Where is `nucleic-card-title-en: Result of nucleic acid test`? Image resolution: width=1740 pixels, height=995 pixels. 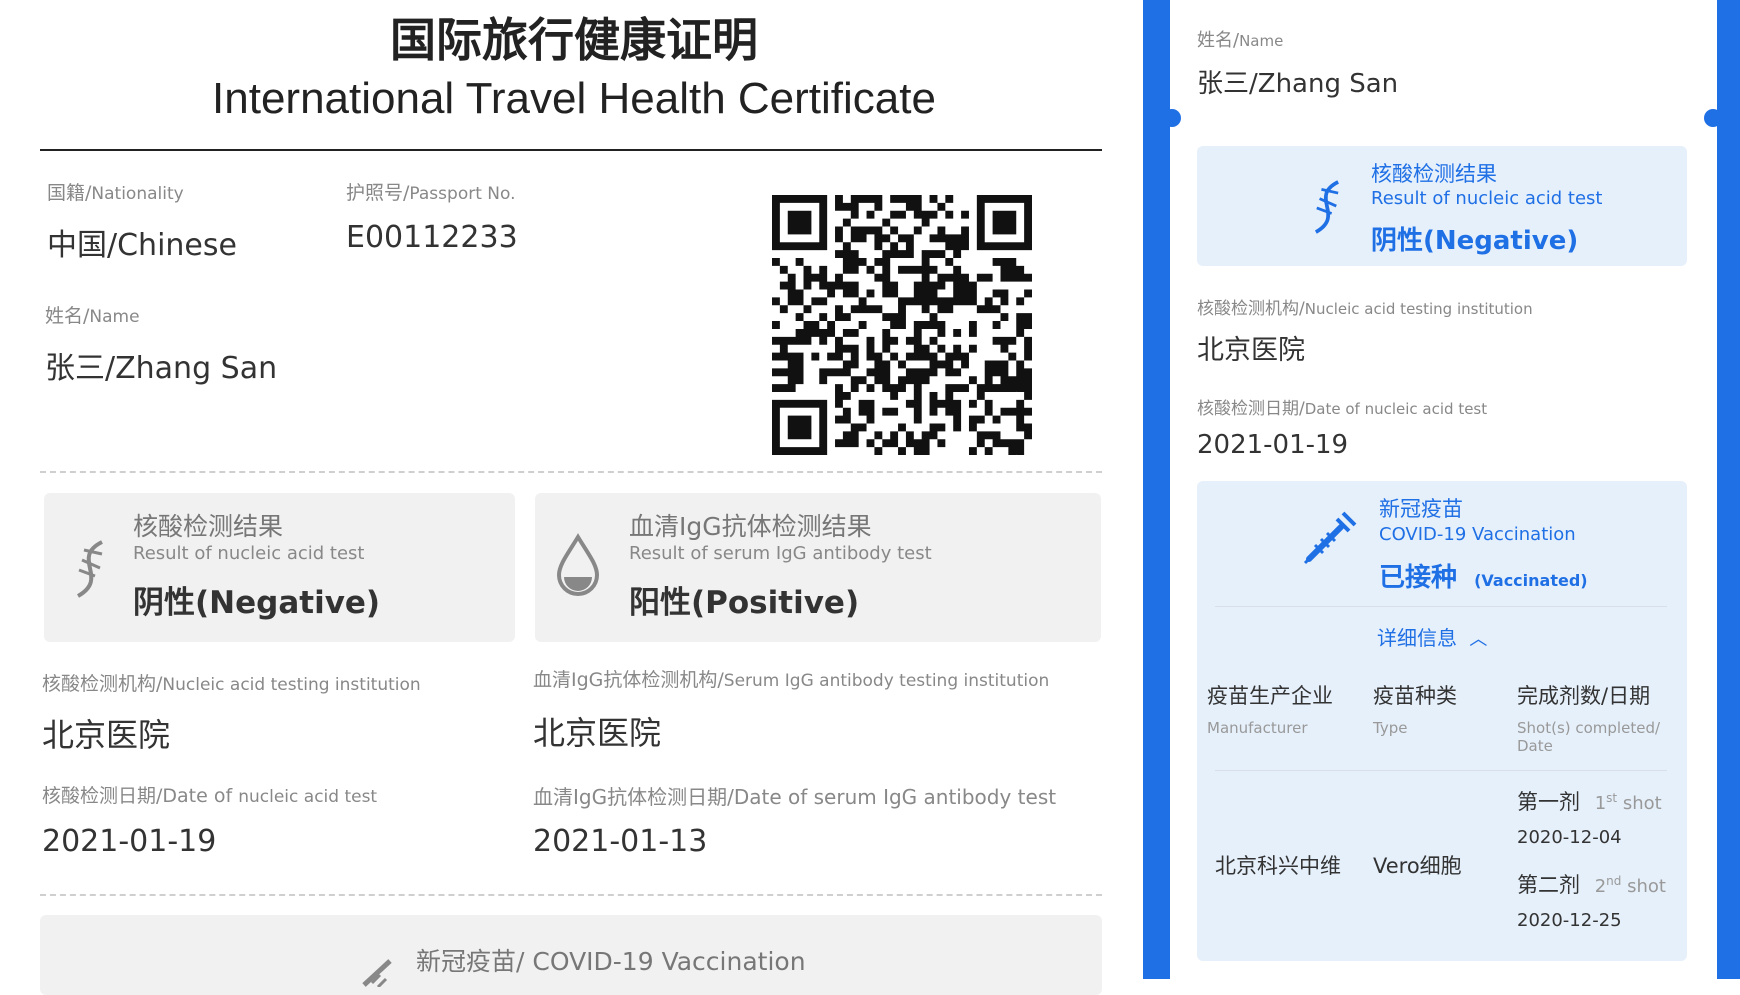
nucleic-card-title-en: Result of nucleic acid test is located at coordinates (249, 553).